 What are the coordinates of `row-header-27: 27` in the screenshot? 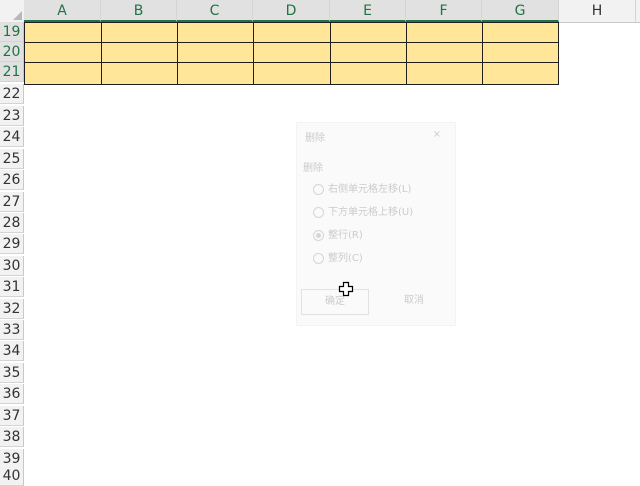 It's located at (12, 202).